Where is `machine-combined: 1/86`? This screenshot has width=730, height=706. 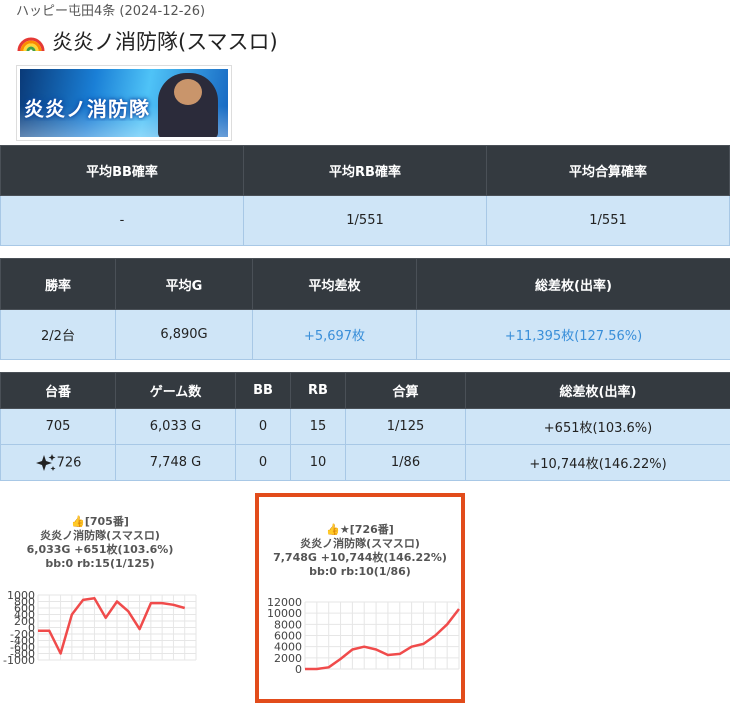 machine-combined: 1/86 is located at coordinates (405, 462).